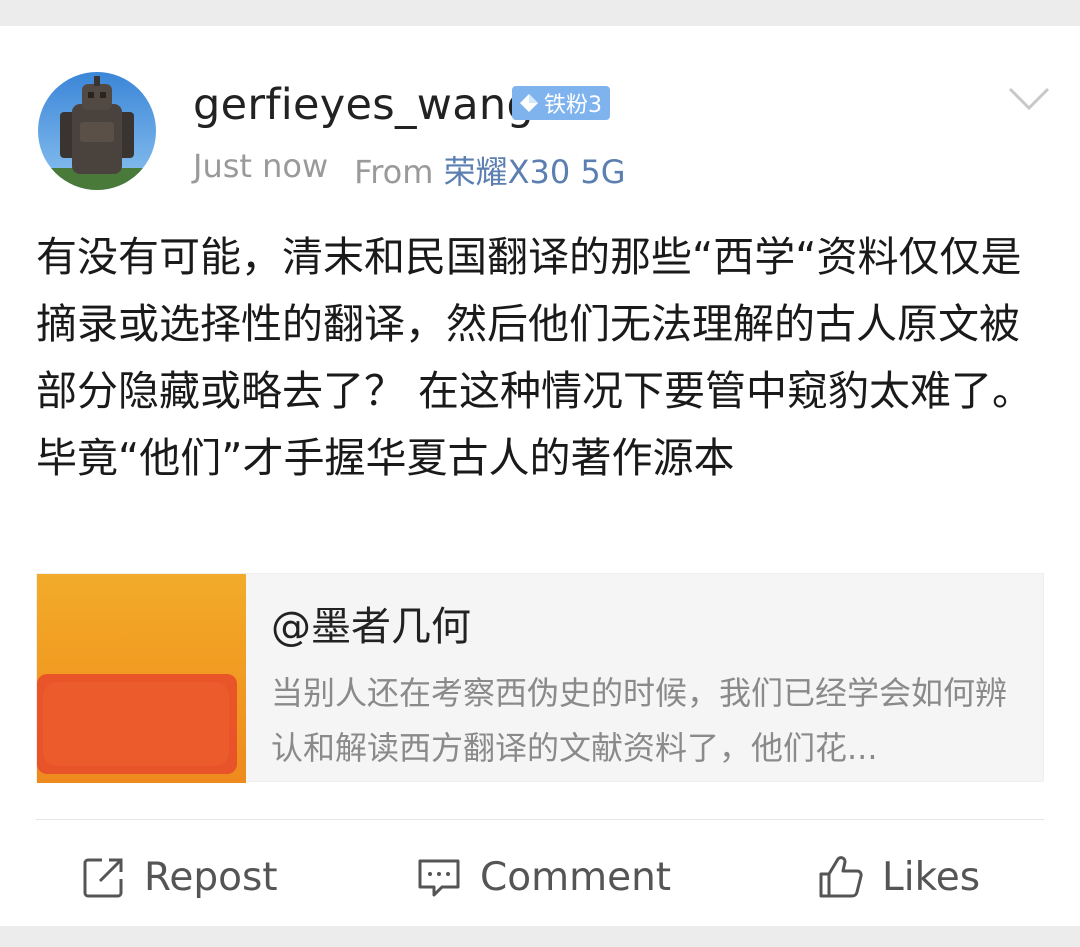  Describe the element at coordinates (529, 103) in the screenshot. I see `diamond-icon` at that location.